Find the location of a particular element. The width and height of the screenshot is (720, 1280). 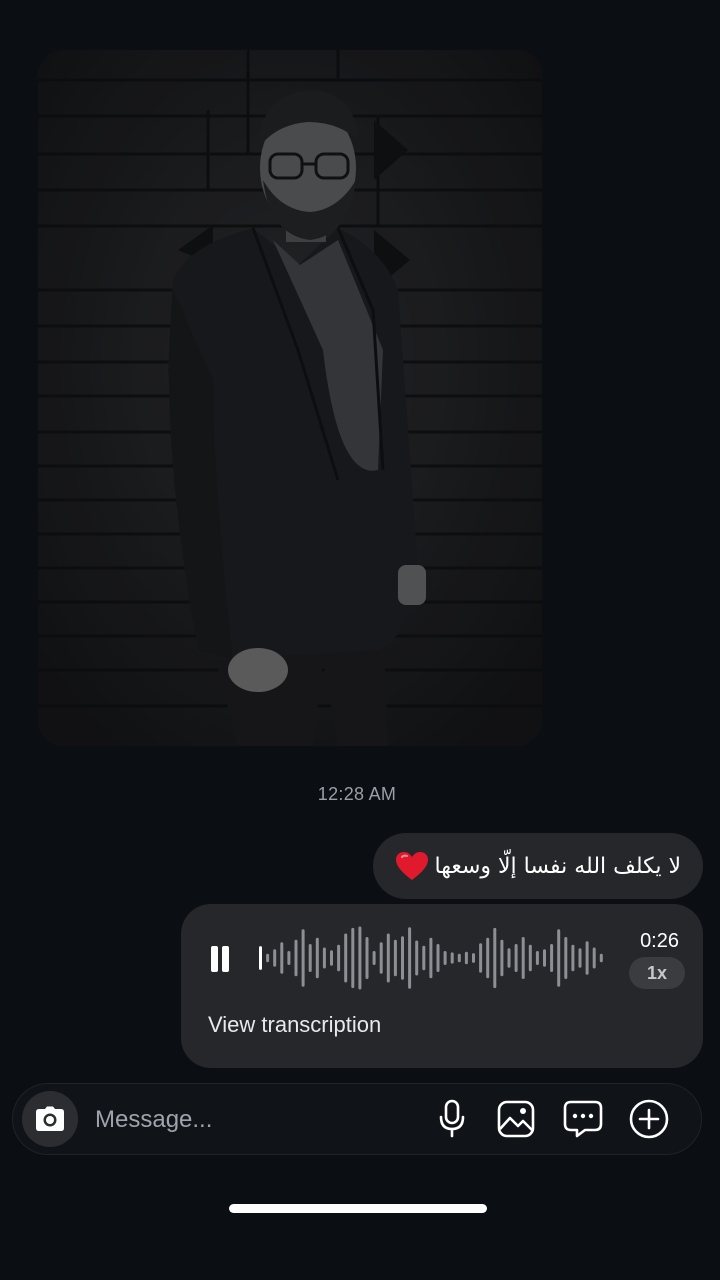

text-message-bubble: لا يكلف الله نفسا إلّا وسعها is located at coordinates (537, 866).